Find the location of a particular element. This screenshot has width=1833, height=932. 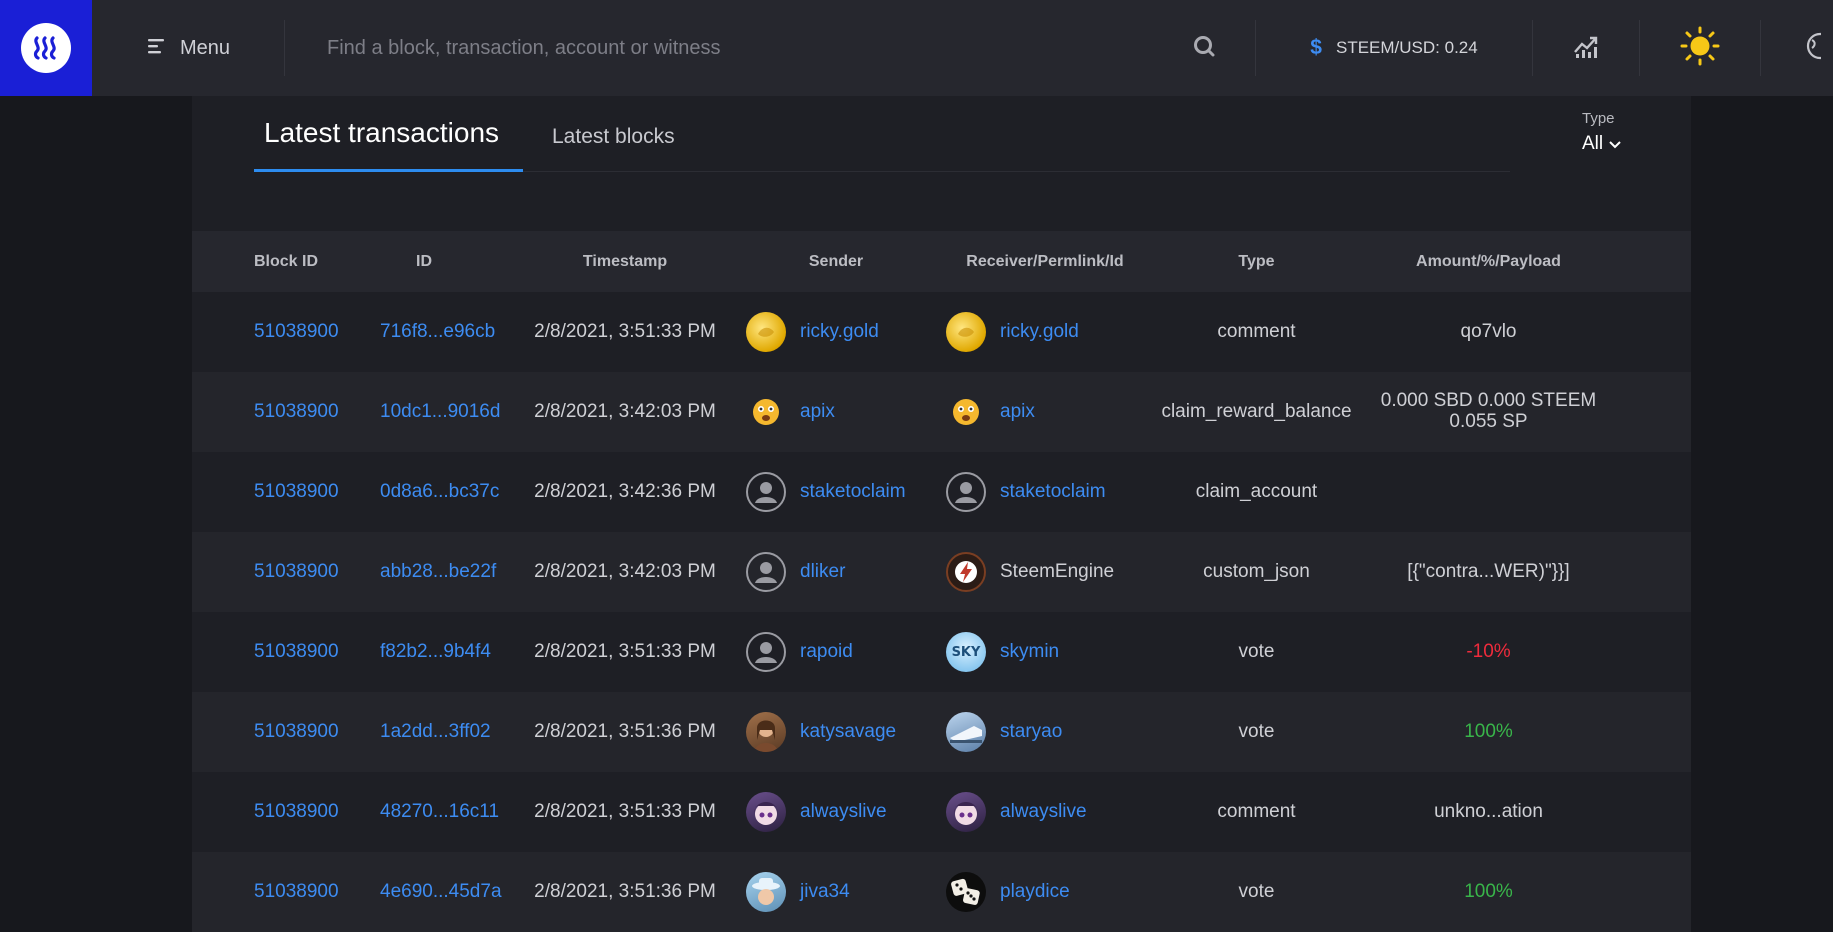

timestamp: 2/8/2021, 3:42:03 PM is located at coordinates (625, 411).